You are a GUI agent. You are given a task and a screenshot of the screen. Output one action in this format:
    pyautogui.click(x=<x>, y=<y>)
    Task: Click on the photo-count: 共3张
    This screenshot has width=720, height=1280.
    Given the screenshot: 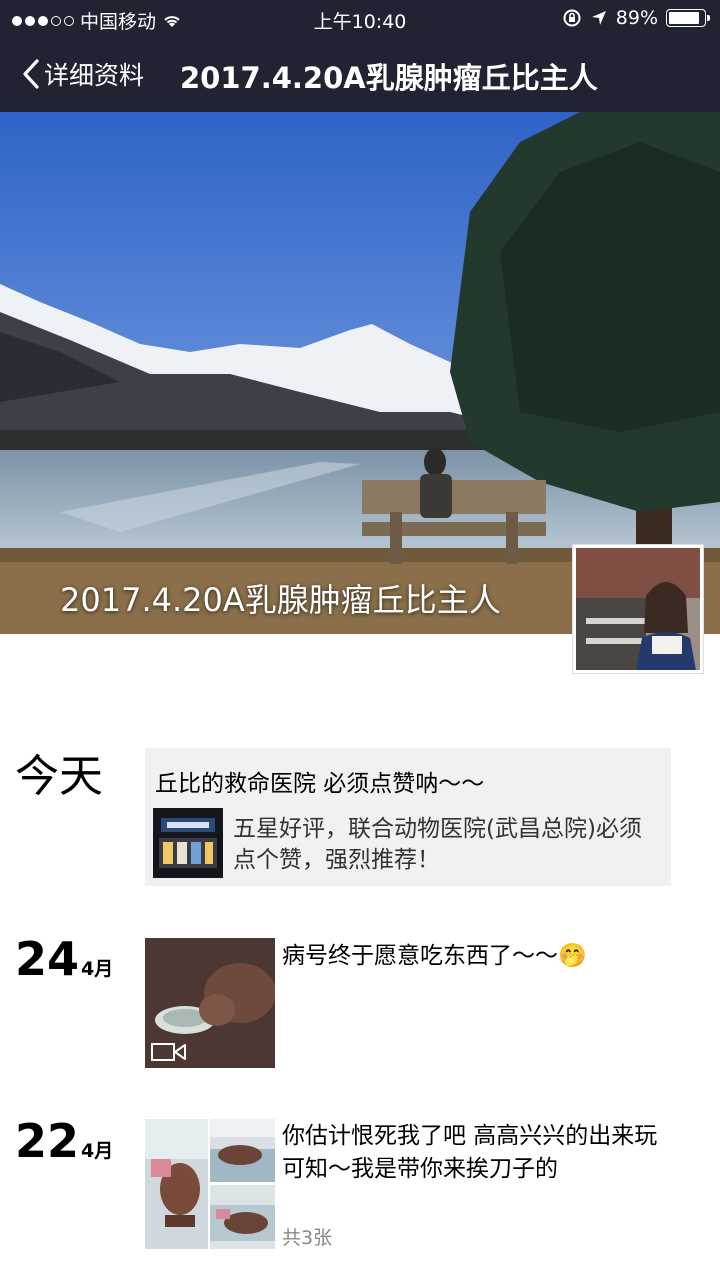 What is the action you would take?
    pyautogui.click(x=307, y=1238)
    